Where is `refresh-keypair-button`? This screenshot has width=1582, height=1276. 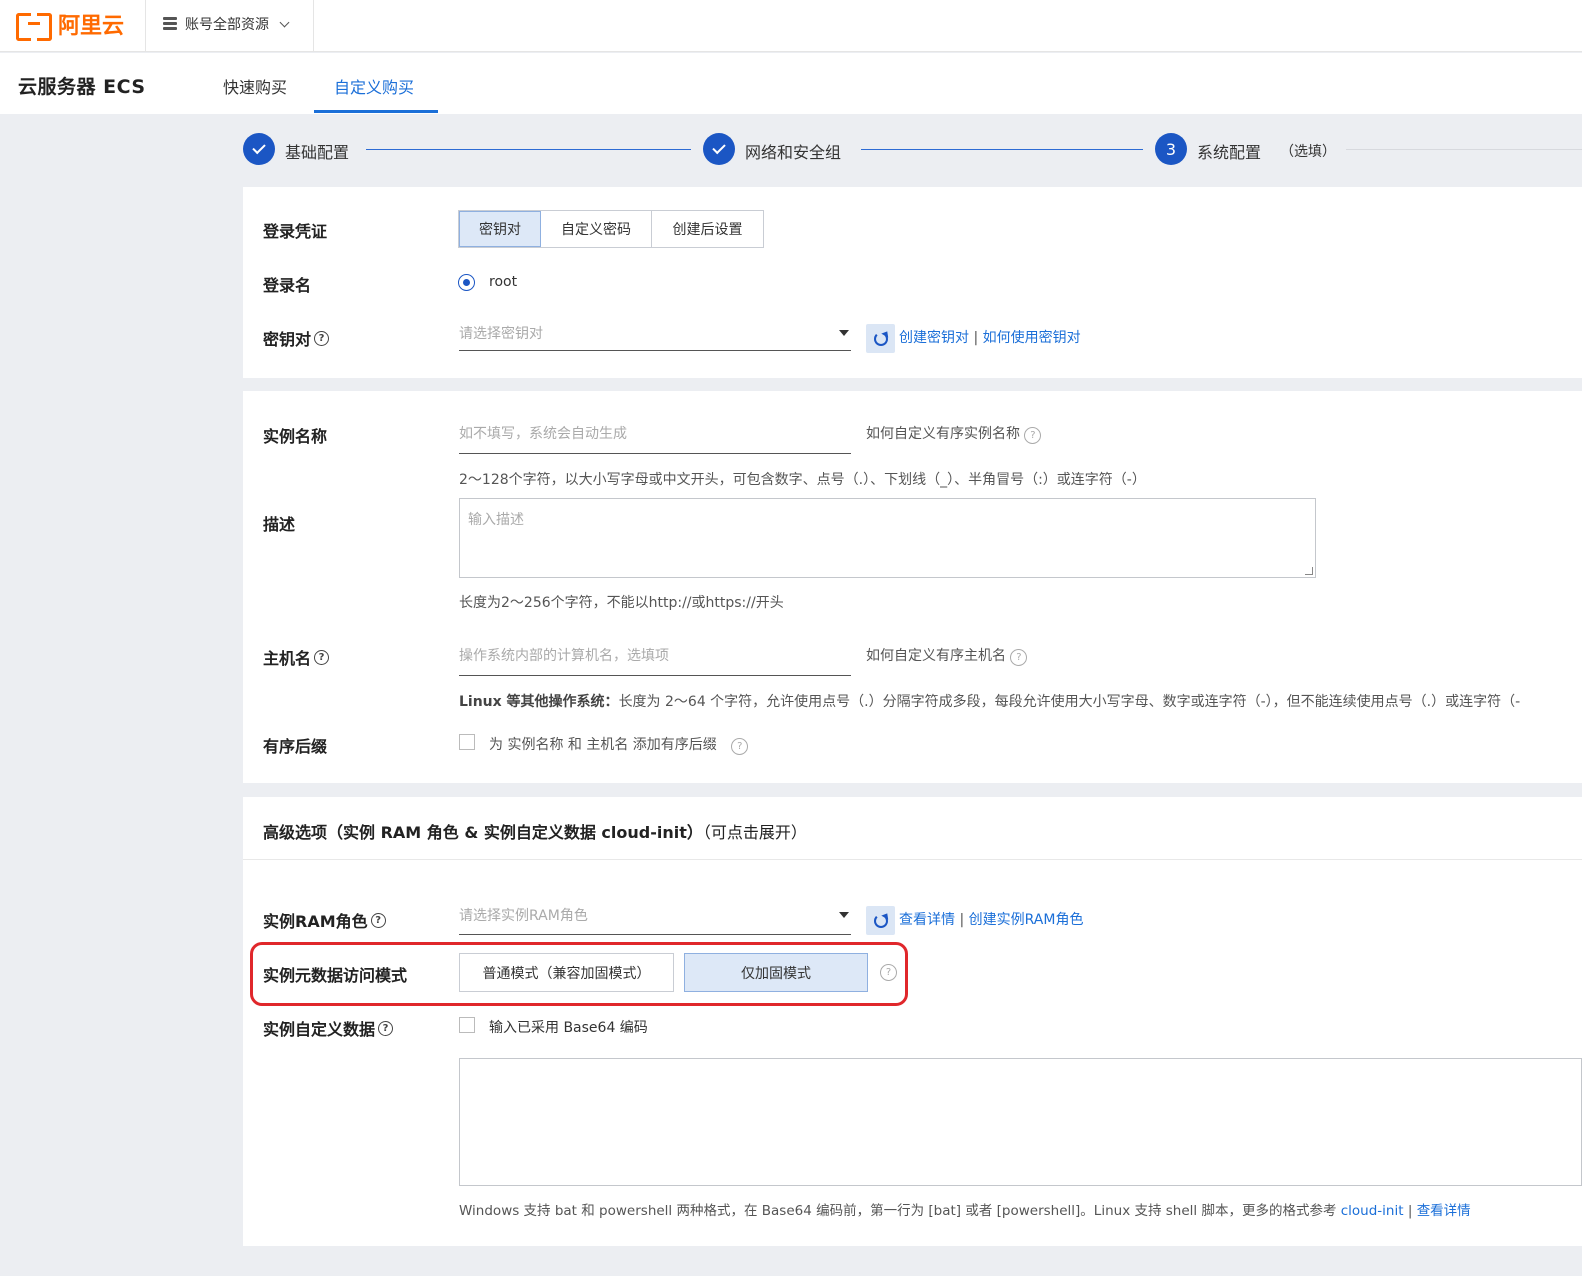 refresh-keypair-button is located at coordinates (880, 338).